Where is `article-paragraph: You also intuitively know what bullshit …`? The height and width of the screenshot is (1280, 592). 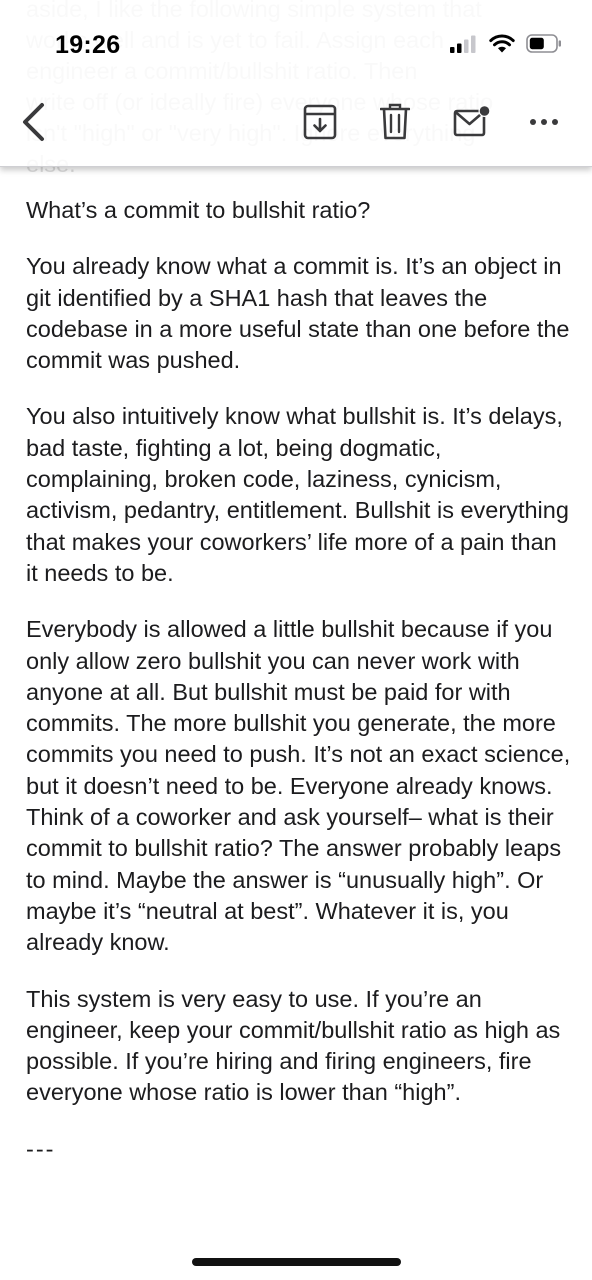
article-paragraph: You also intuitively know what bullshit … is located at coordinates (297, 494).